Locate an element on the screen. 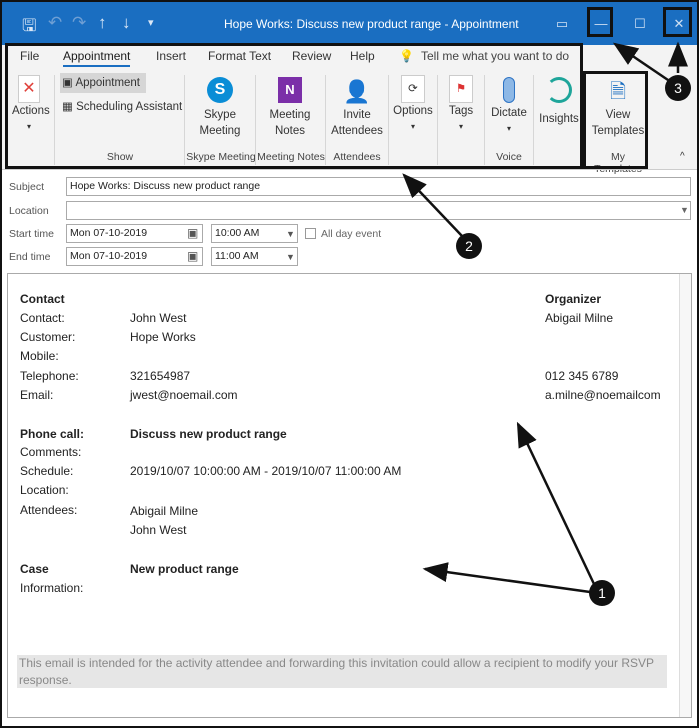  callout-number: 3 is located at coordinates (678, 88).